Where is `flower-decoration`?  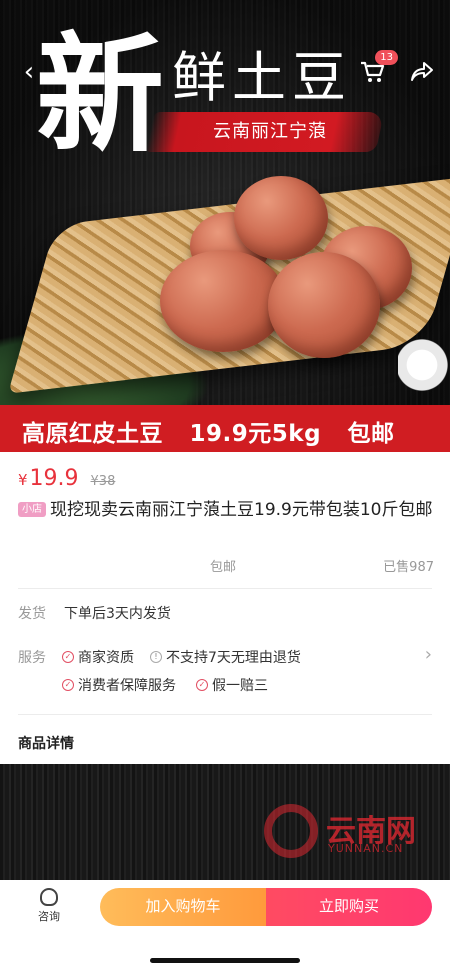
flower-decoration is located at coordinates (424, 365).